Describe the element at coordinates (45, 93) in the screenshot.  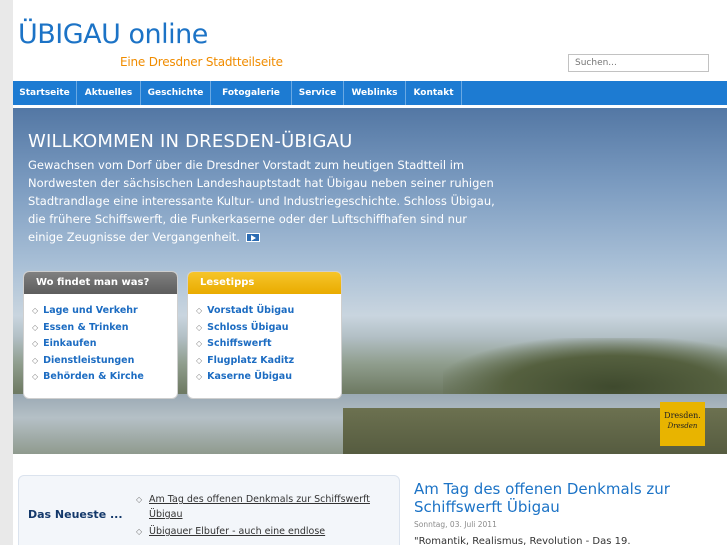
I see `nav-item-startseite: Startseite` at that location.